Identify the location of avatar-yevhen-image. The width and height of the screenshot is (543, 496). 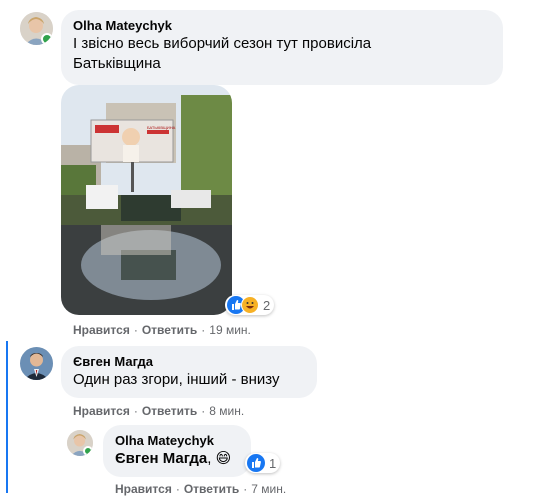
(36, 363).